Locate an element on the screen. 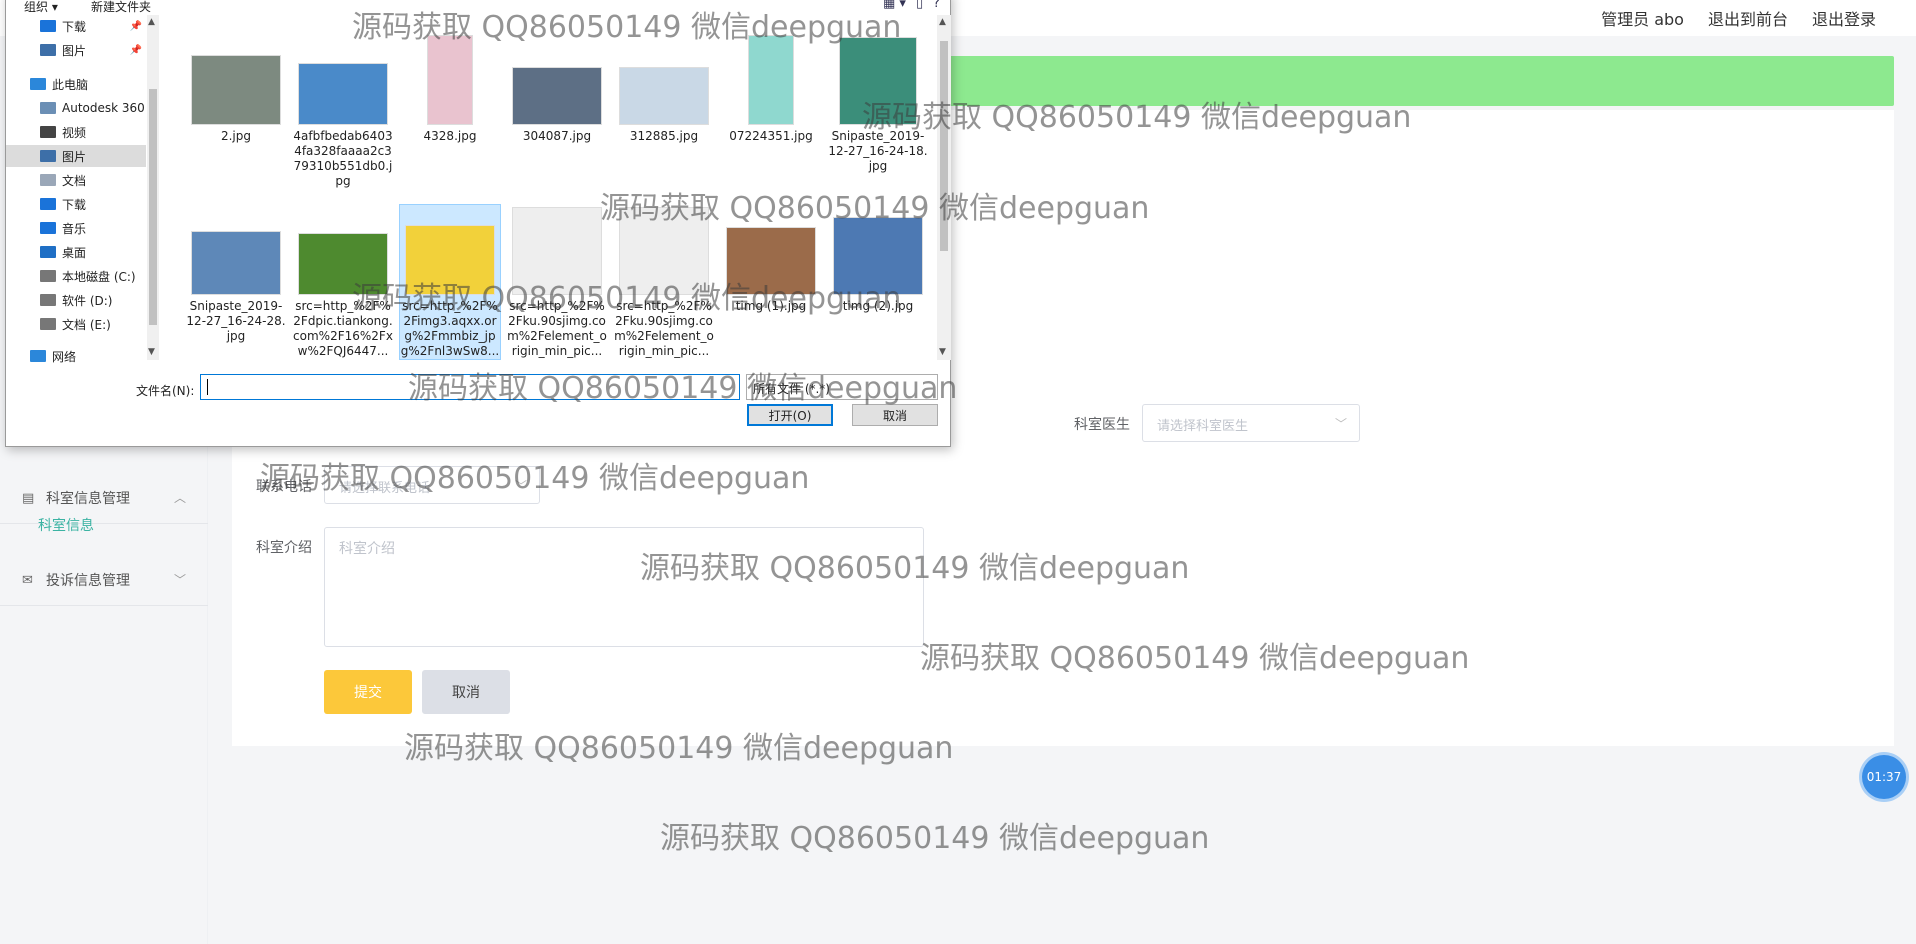 Image resolution: width=1916 pixels, height=944 pixels. file-item: timg (1).jpg is located at coordinates (771, 259).